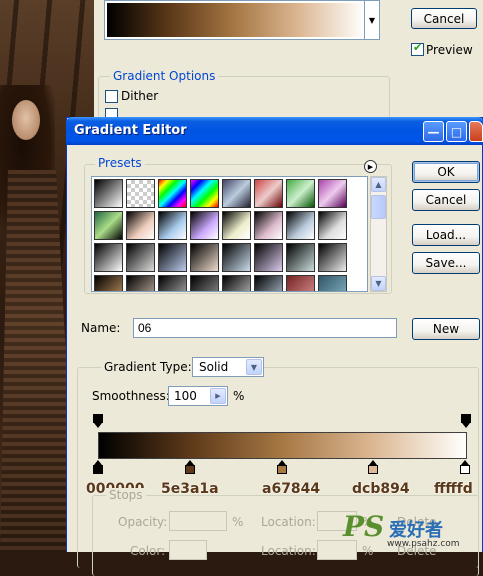 This screenshot has height=576, width=483. What do you see at coordinates (433, 131) in the screenshot?
I see `minimize-icon: —` at bounding box center [433, 131].